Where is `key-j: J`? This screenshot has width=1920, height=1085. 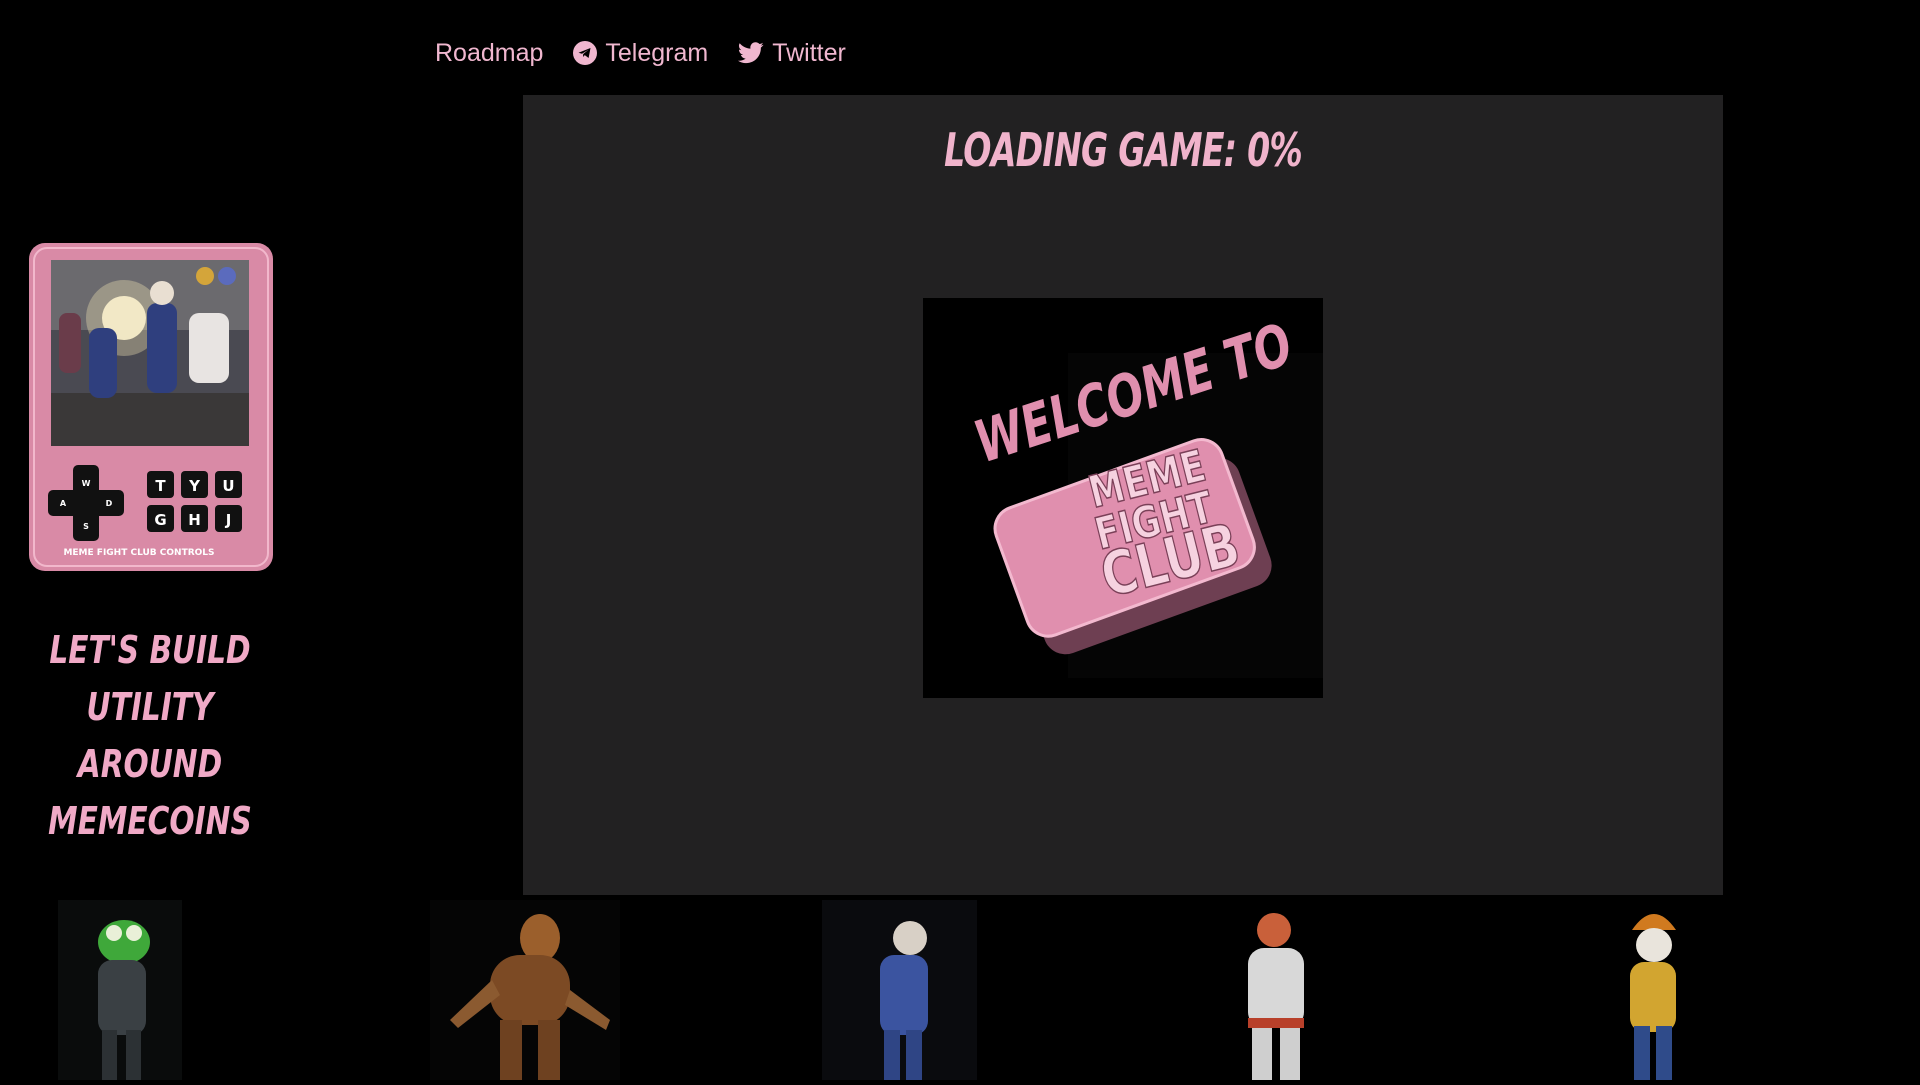
key-j: J is located at coordinates (228, 520).